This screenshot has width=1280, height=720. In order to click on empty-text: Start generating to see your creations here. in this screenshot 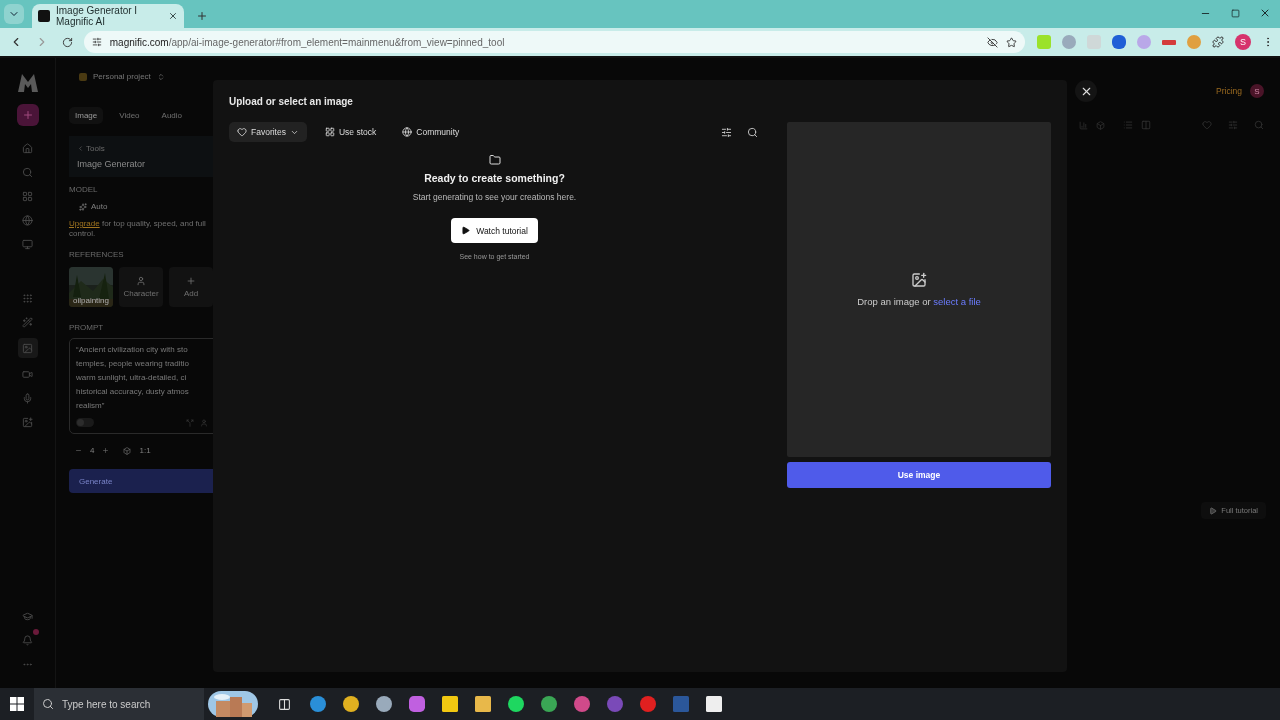, I will do `click(494, 197)`.